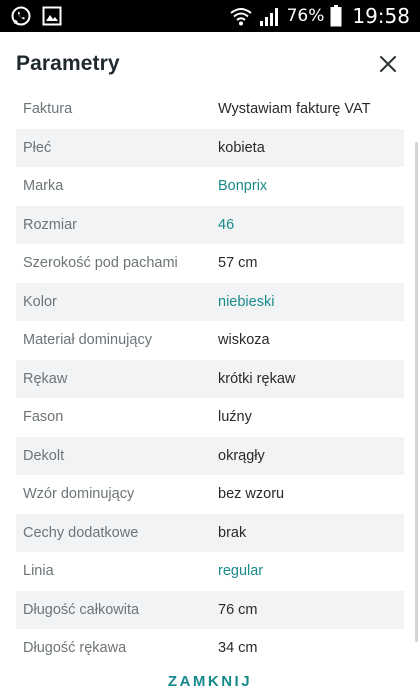 Image resolution: width=420 pixels, height=700 pixels. Describe the element at coordinates (45, 378) in the screenshot. I see `param-label: Rękaw` at that location.